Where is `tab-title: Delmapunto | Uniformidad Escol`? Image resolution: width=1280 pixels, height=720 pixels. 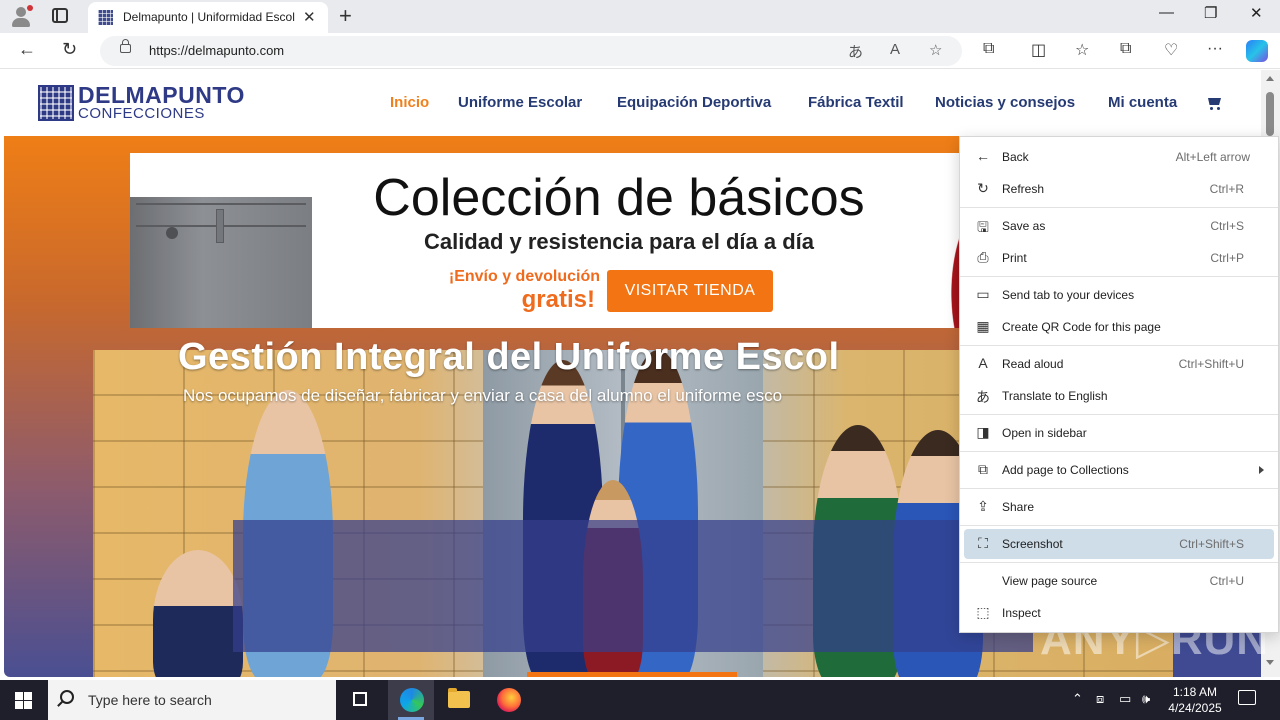 tab-title: Delmapunto | Uniformidad Escol is located at coordinates (209, 17).